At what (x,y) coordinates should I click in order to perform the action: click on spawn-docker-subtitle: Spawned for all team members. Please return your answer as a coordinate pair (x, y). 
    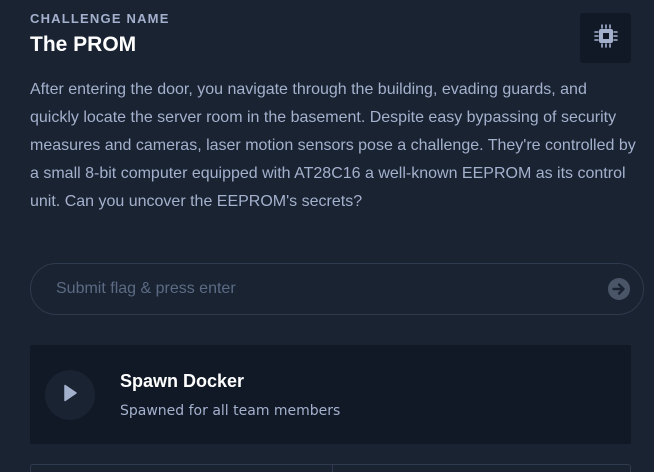
    Looking at the image, I should click on (230, 411).